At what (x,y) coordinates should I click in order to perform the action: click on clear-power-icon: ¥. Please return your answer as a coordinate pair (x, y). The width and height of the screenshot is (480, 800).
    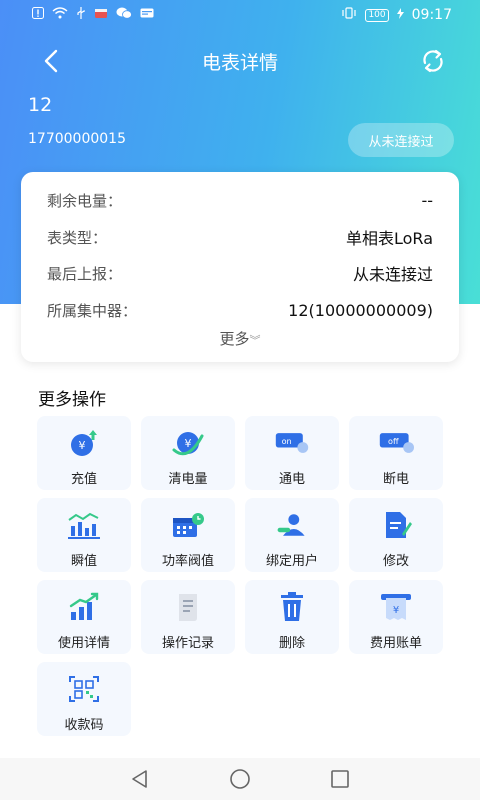
    Looking at the image, I should click on (188, 443).